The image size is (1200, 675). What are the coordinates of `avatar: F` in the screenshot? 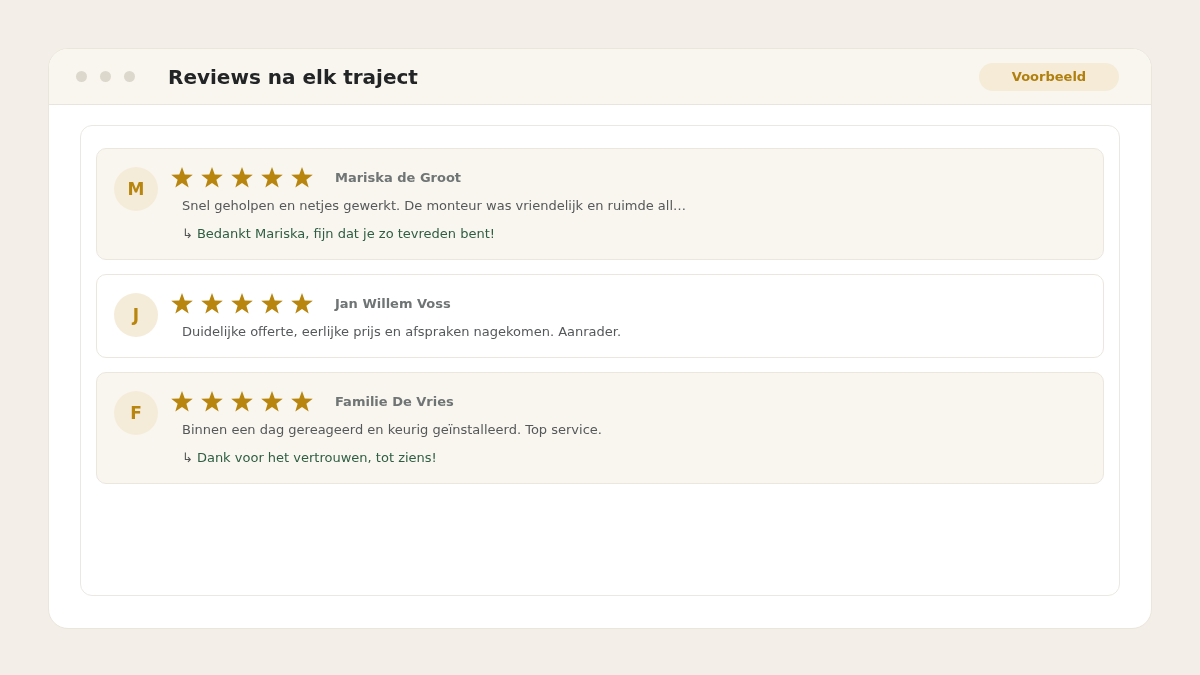 It's located at (136, 413).